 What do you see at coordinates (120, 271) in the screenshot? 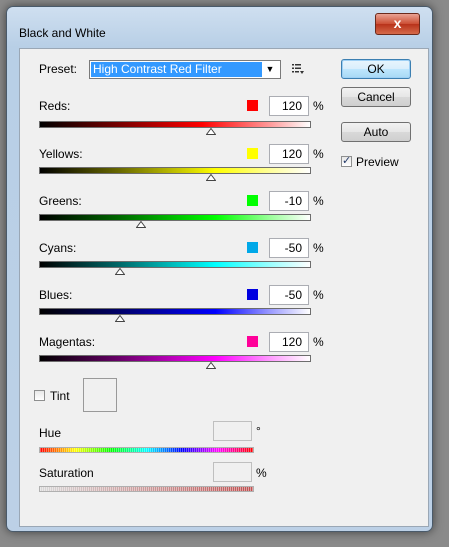
I see `cyans-slider-handle` at bounding box center [120, 271].